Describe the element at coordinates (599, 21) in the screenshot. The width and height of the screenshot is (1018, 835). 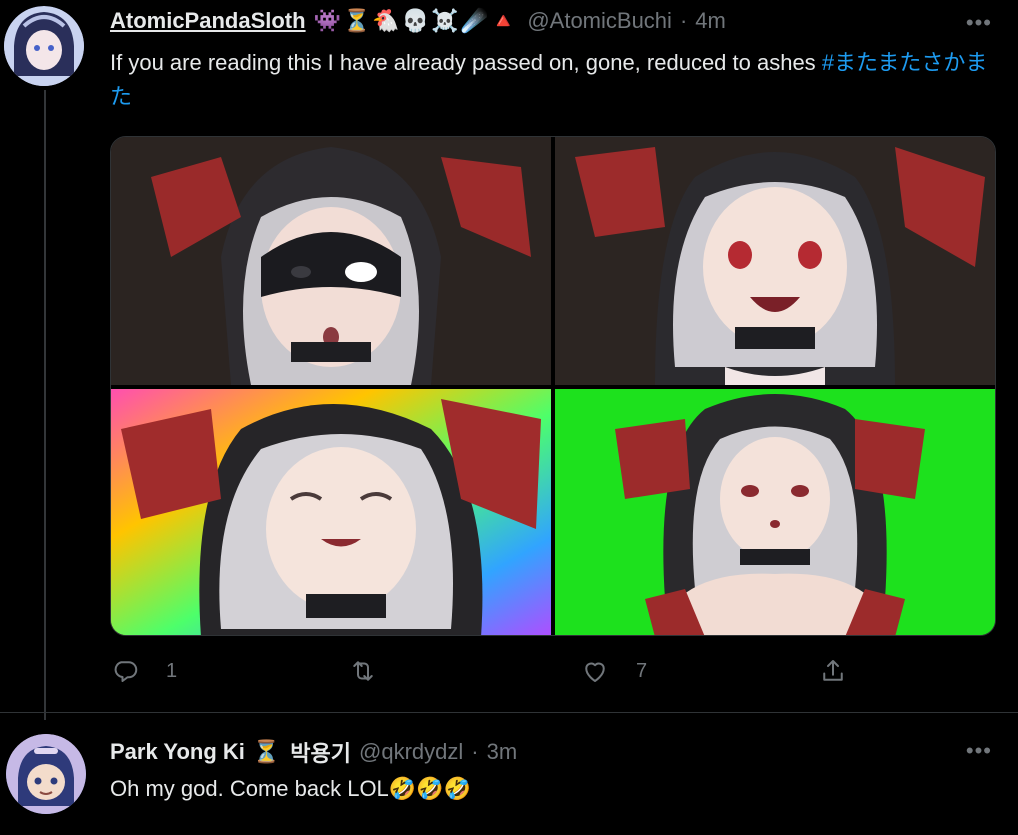
I see `author-handle: @AtomicBuchi` at that location.